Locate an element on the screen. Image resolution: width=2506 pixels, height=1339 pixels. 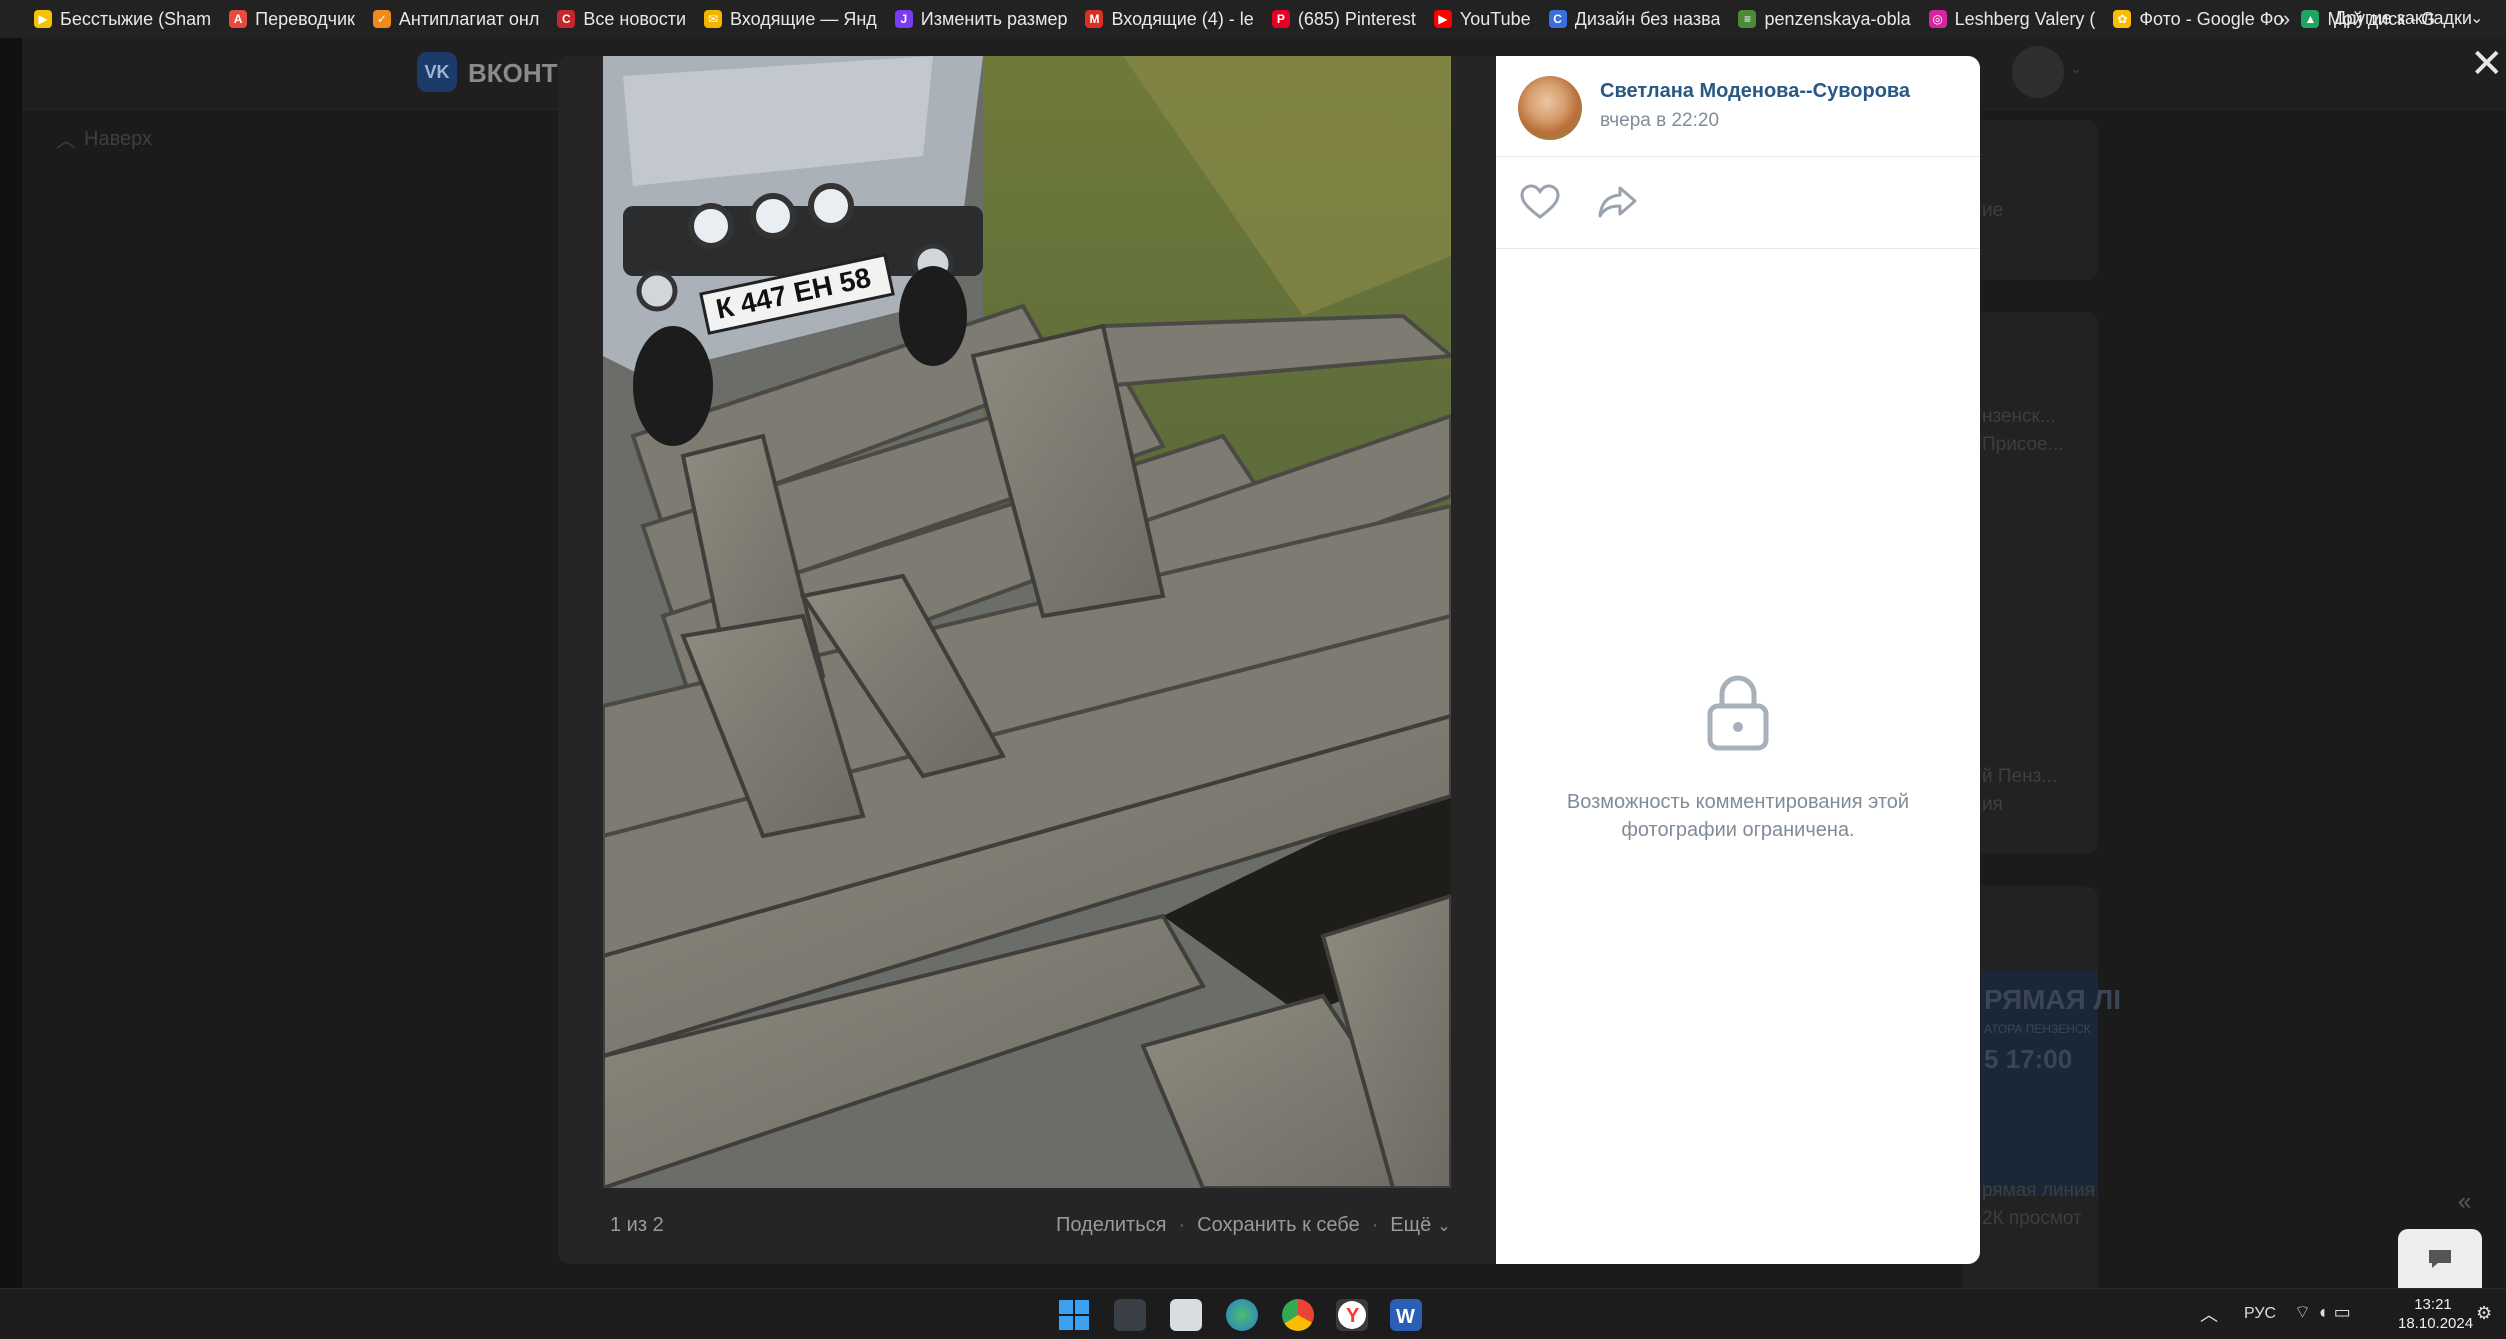
word-icon: W is located at coordinates (1406, 1315).